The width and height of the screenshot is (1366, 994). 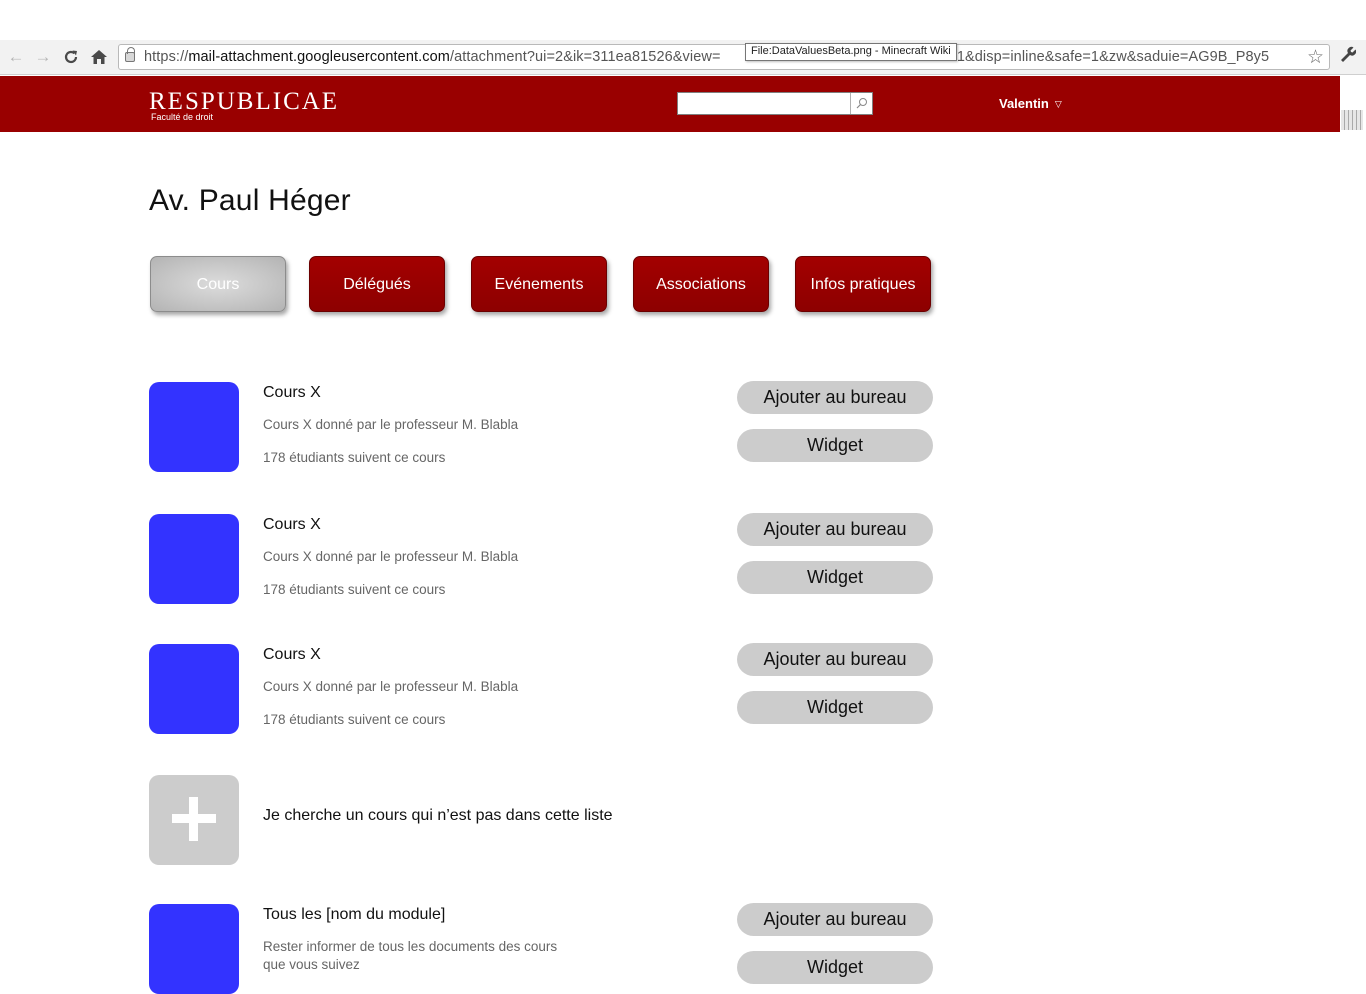 What do you see at coordinates (585, 57) in the screenshot?
I see `url-path: /attachment?ui=2&ik=311ea81526&view=` at bounding box center [585, 57].